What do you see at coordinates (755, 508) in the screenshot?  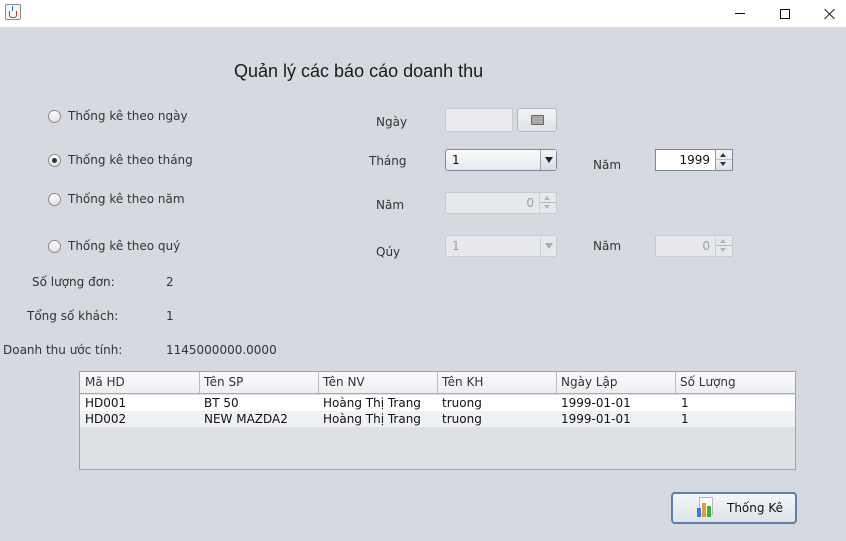 I see `statistics-button-label: Thống Kê` at bounding box center [755, 508].